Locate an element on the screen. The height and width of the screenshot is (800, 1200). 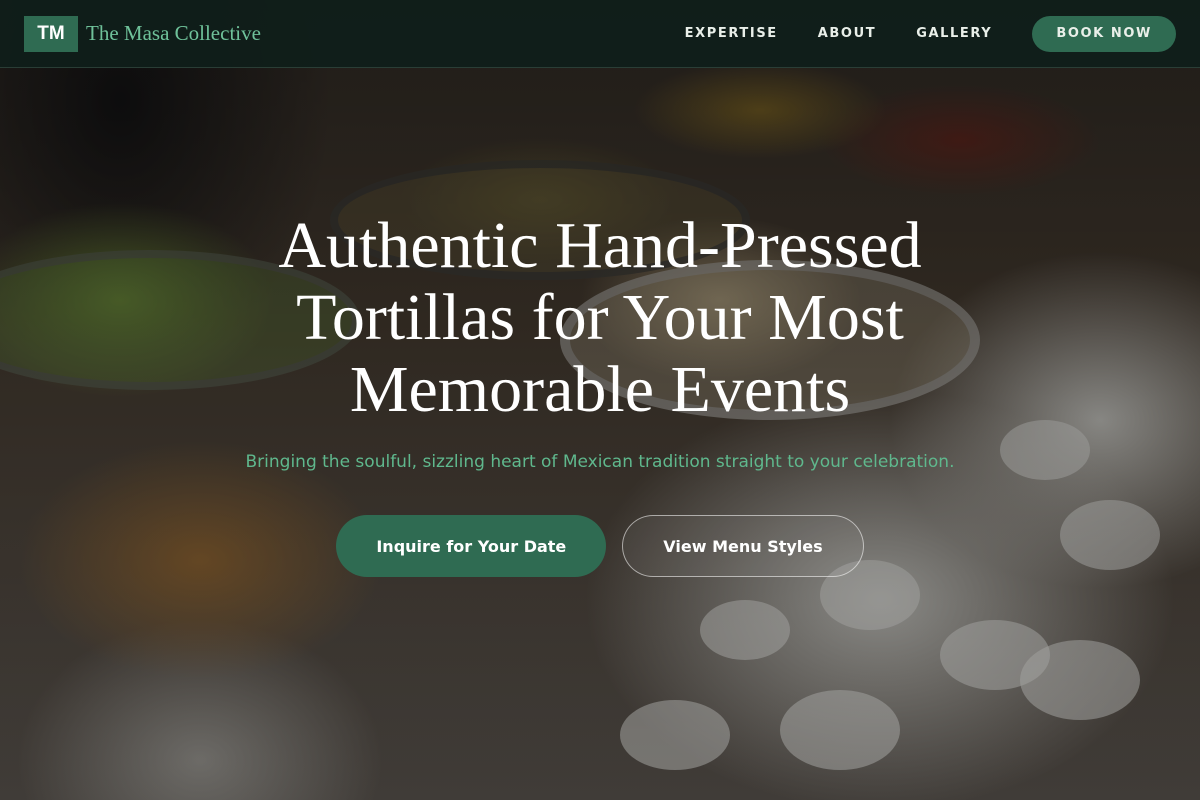
nav-link-about: ABOUT is located at coordinates (847, 33).